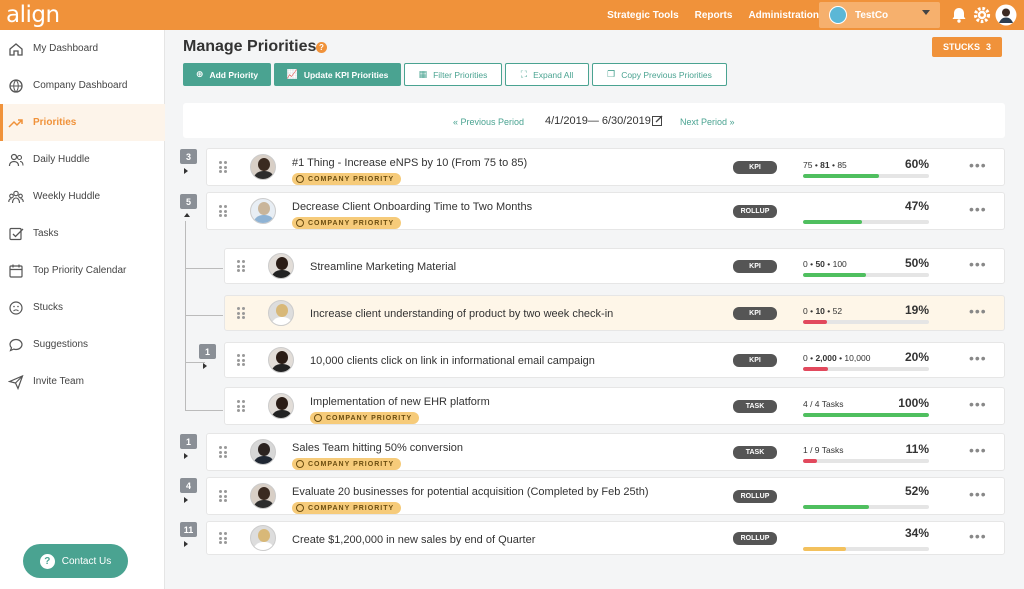 The image size is (1024, 589). I want to click on progress-percent: 19%, so click(916, 310).